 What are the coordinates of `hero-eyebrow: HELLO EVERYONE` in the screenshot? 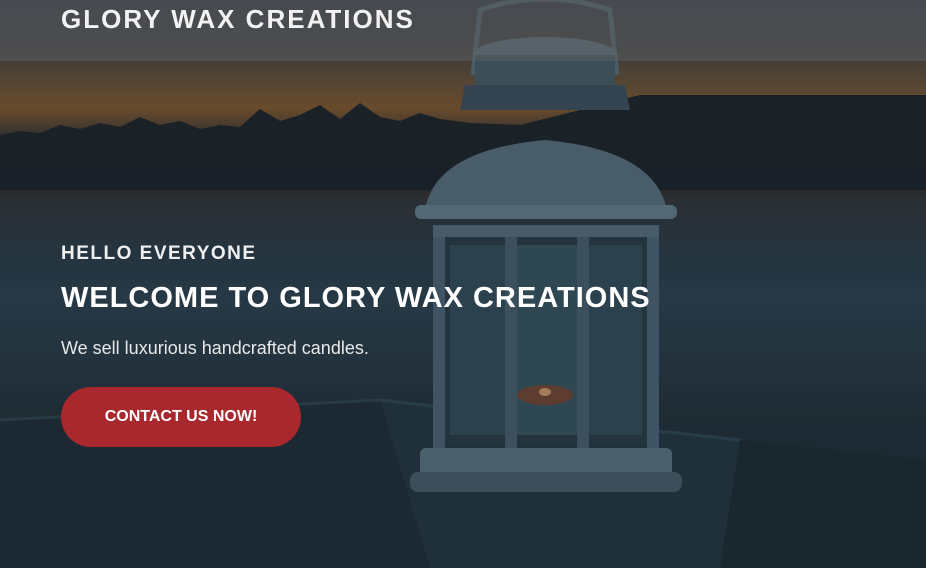 It's located at (159, 253).